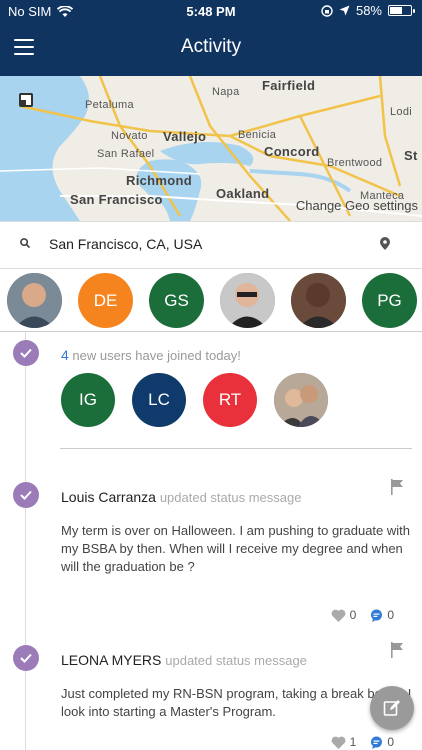 This screenshot has width=422, height=750. What do you see at coordinates (353, 742) in the screenshot?
I see `like-count: 1` at bounding box center [353, 742].